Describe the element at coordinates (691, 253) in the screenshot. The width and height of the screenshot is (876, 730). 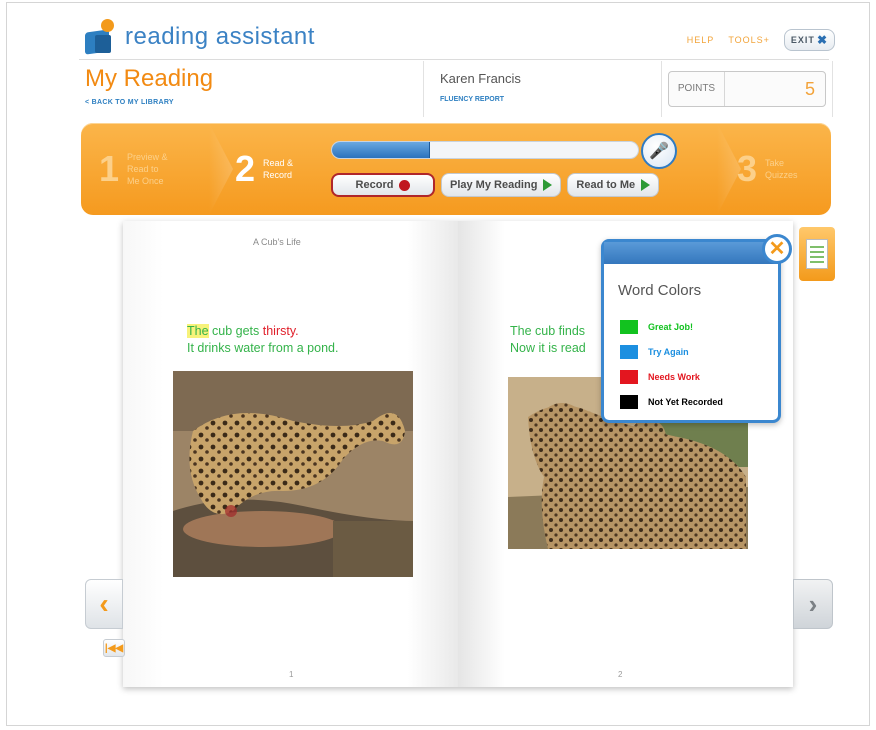
I see `popup-header` at that location.